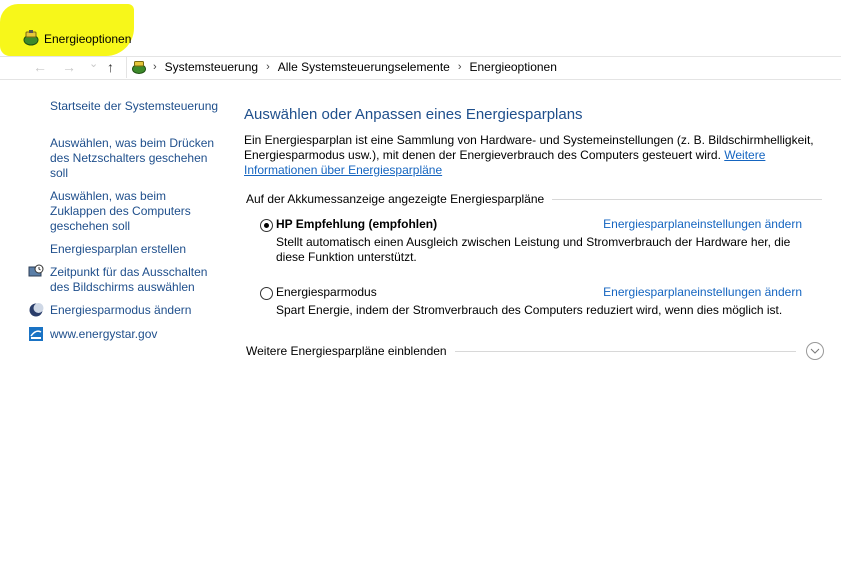 This screenshot has width=841, height=578. What do you see at coordinates (118, 249) in the screenshot?
I see `sidebar-item-create-plan: Energiesparplan erstellen` at bounding box center [118, 249].